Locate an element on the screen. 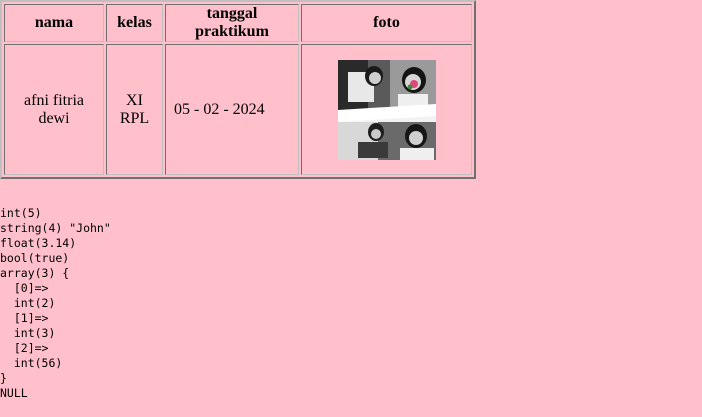  dump-line: [0]=> is located at coordinates (24, 288).